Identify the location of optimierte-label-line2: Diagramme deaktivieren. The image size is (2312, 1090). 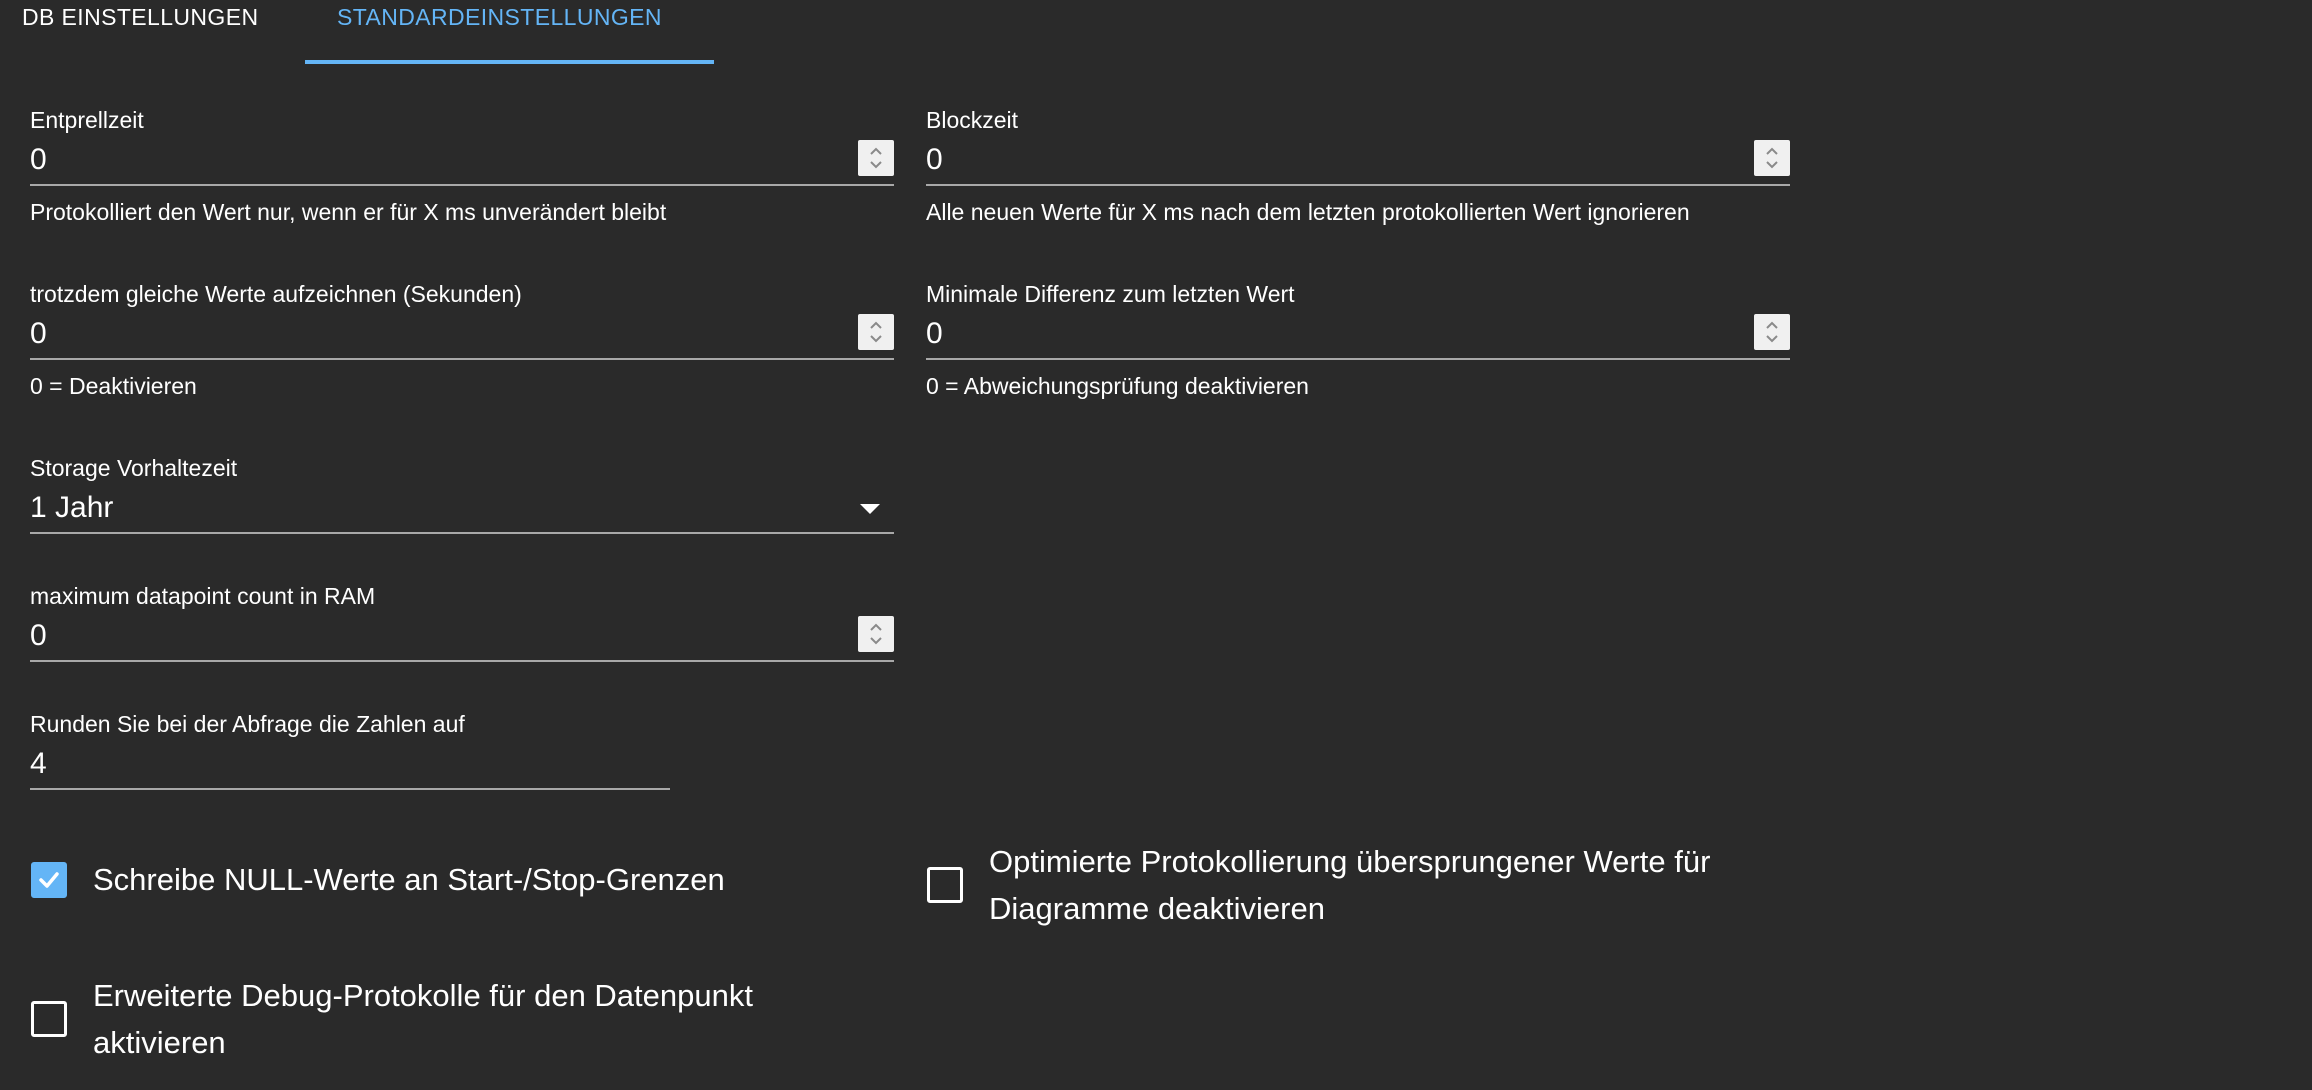
(1157, 908).